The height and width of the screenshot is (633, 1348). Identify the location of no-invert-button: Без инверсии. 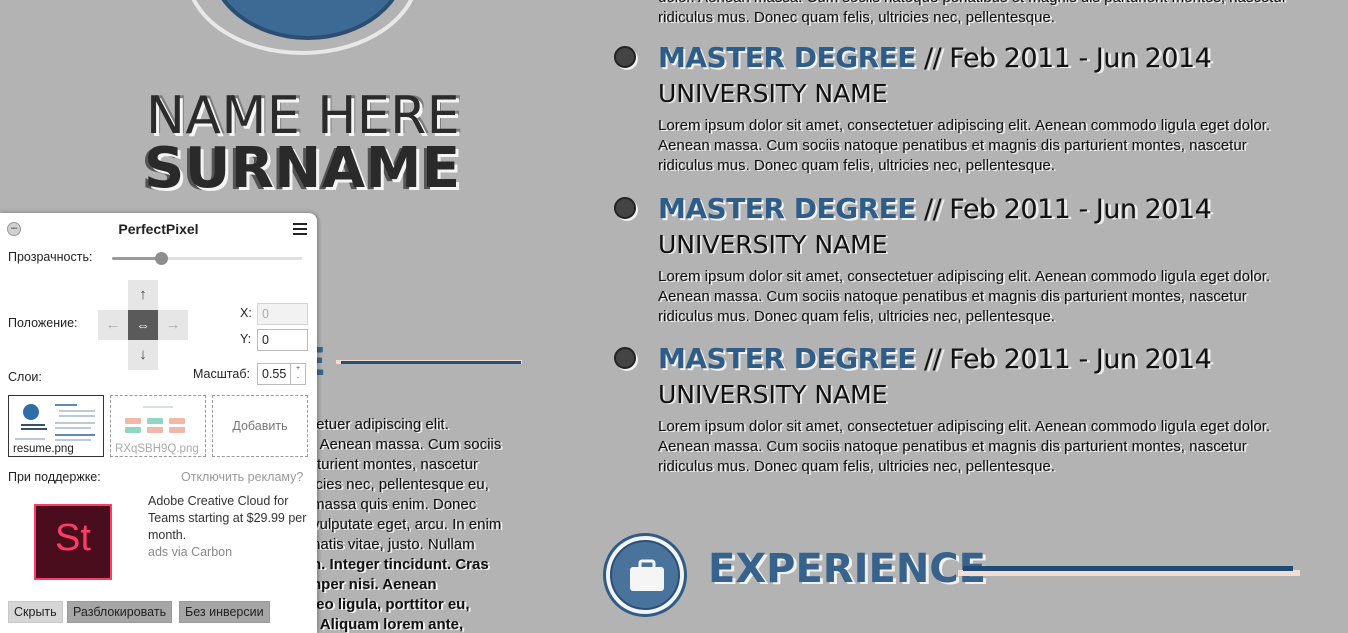
(224, 612).